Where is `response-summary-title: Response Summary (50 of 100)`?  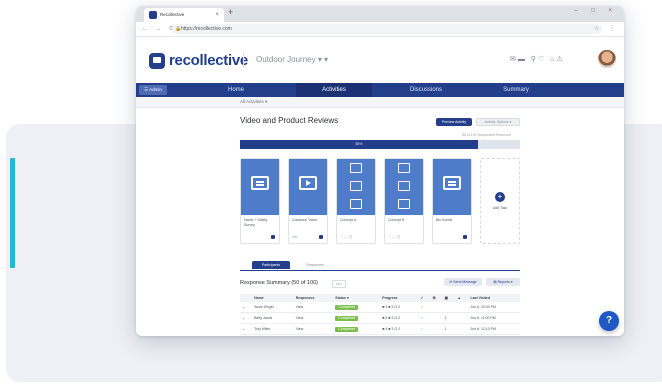 response-summary-title: Response Summary (50 of 100) is located at coordinates (279, 283).